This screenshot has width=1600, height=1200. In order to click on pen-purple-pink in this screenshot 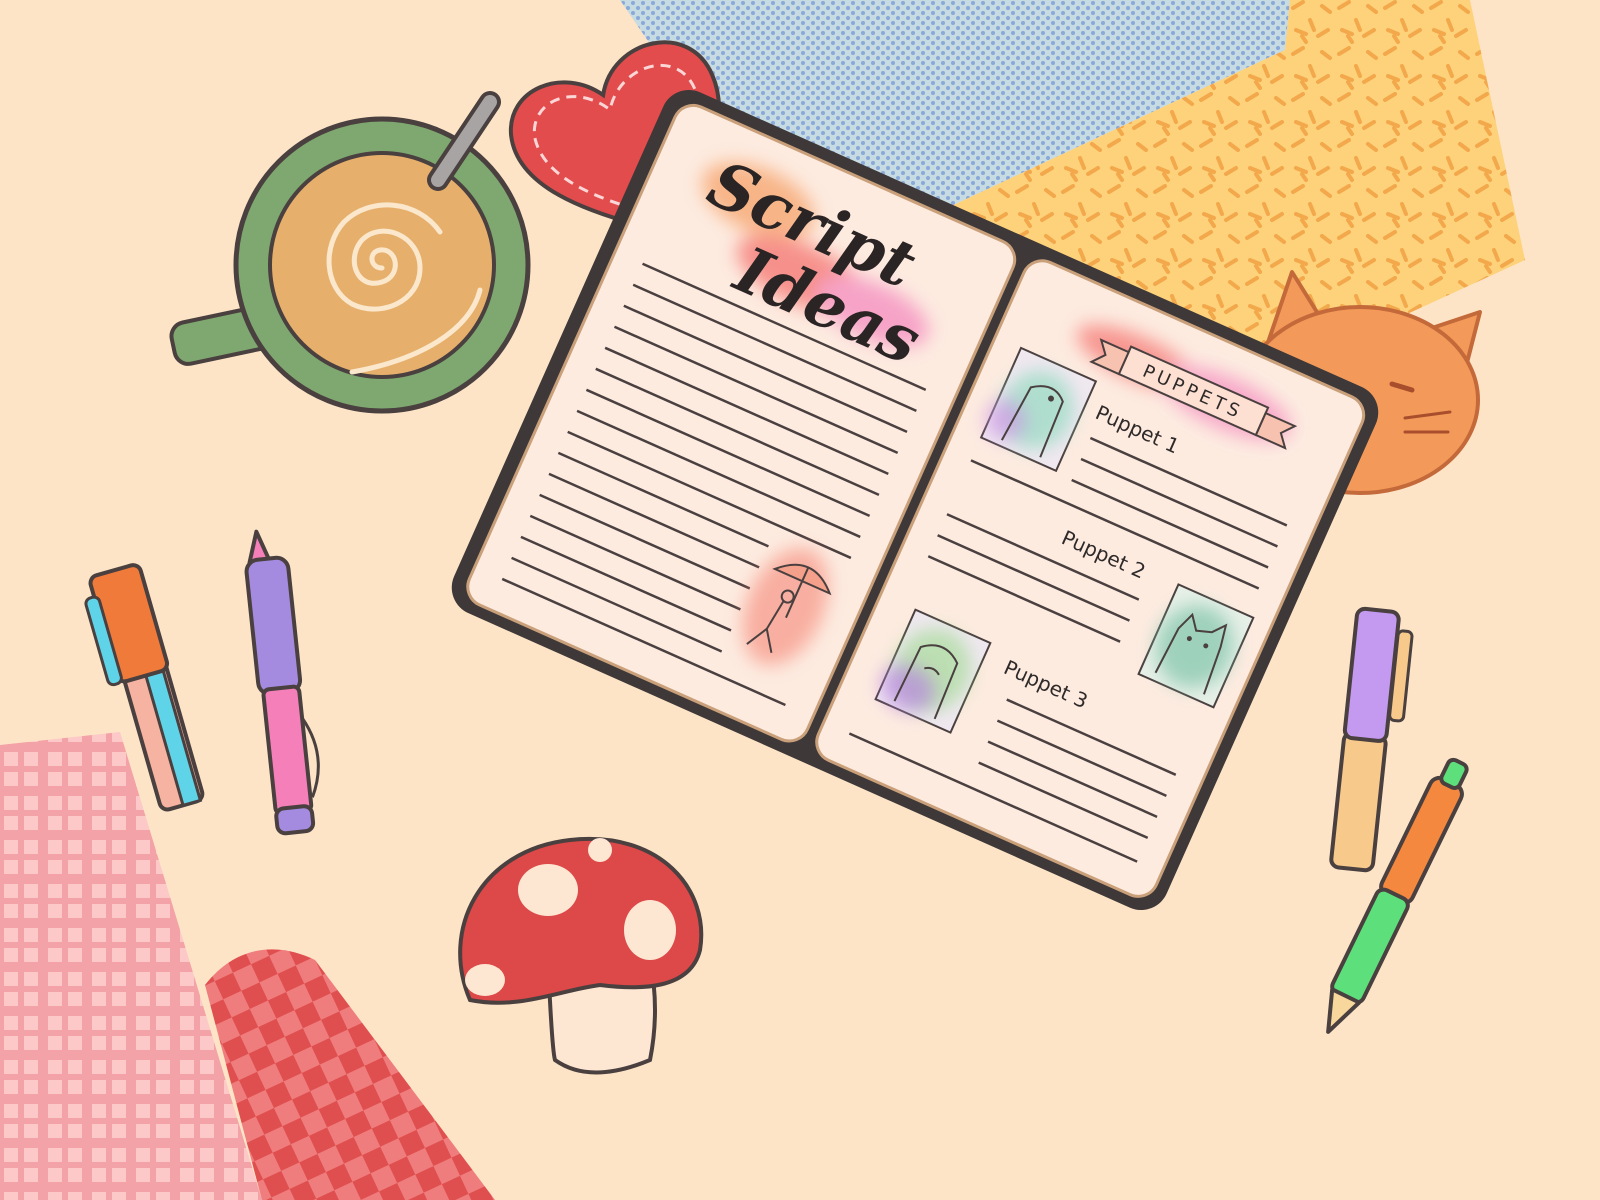, I will do `click(282, 682)`.